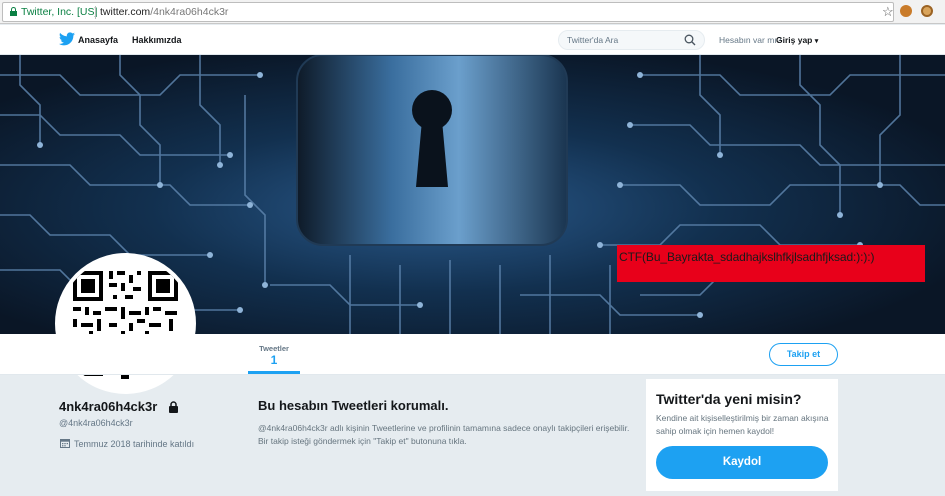  What do you see at coordinates (690, 40) in the screenshot?
I see `search-icon` at bounding box center [690, 40].